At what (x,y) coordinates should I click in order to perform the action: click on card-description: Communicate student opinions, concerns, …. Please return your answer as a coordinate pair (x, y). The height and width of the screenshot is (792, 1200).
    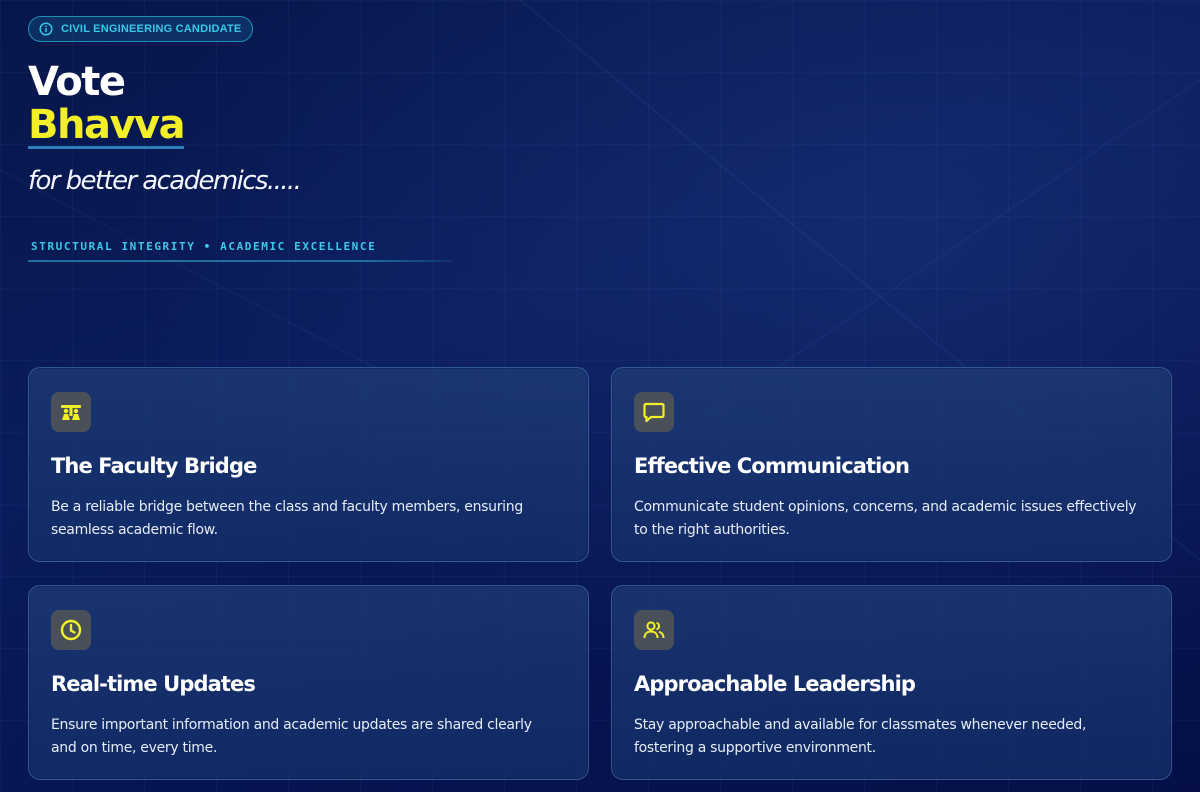
    Looking at the image, I should click on (885, 518).